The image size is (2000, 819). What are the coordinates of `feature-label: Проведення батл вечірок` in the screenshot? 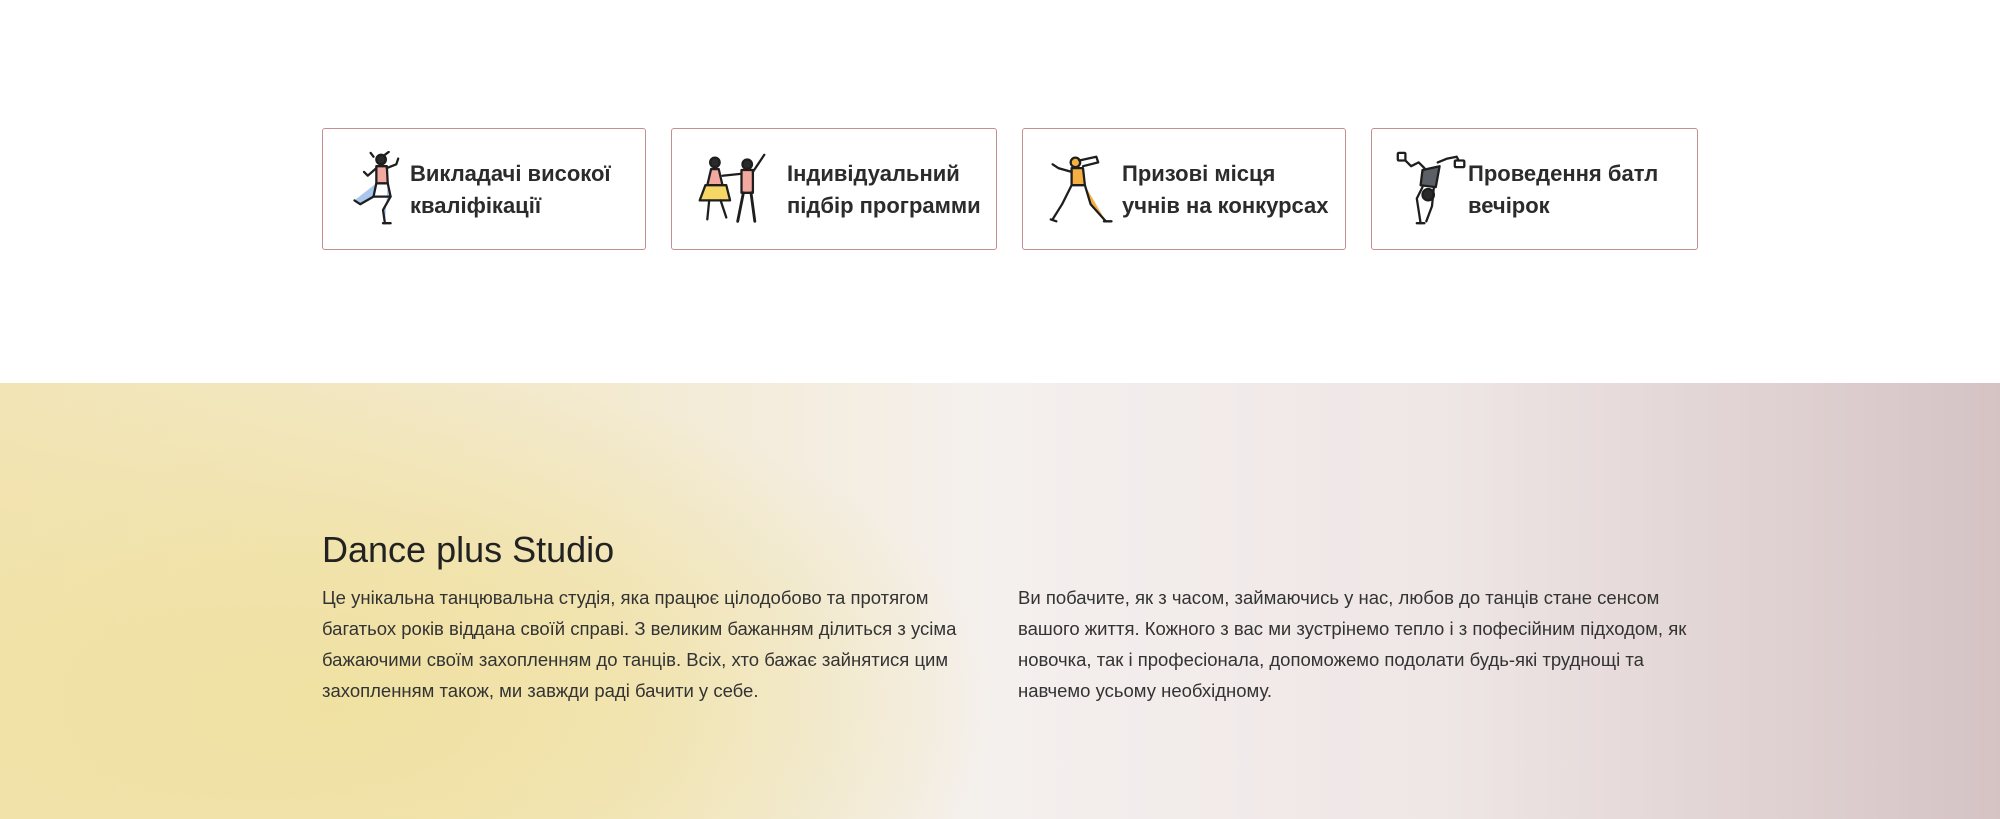 It's located at (1563, 189).